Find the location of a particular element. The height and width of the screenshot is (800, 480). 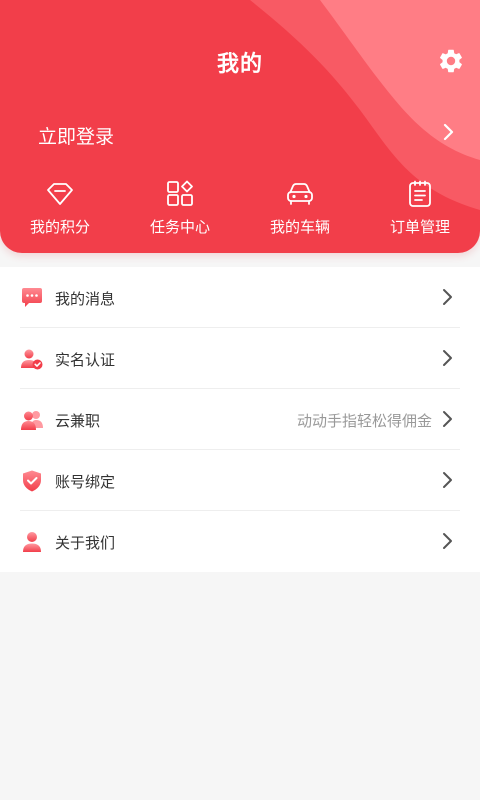

verify-user-icon is located at coordinates (32, 359).